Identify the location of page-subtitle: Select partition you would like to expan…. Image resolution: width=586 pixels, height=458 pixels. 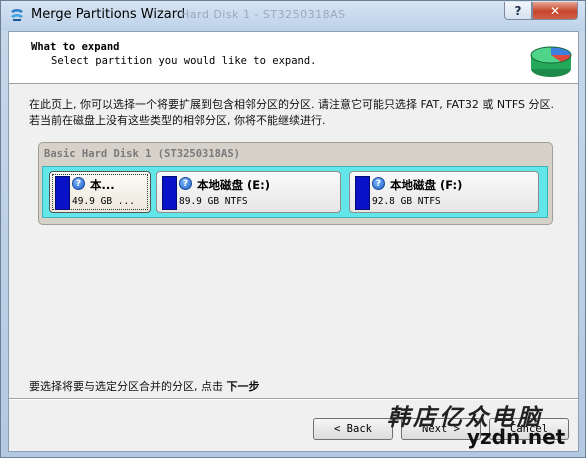
(184, 61).